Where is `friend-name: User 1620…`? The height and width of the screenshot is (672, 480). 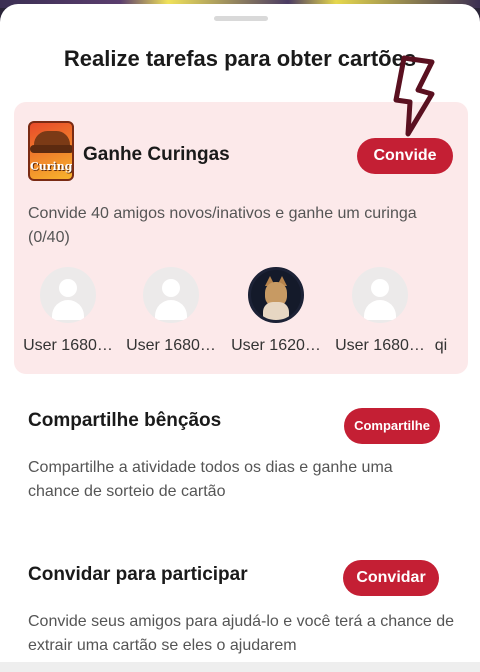 friend-name: User 1620… is located at coordinates (276, 345).